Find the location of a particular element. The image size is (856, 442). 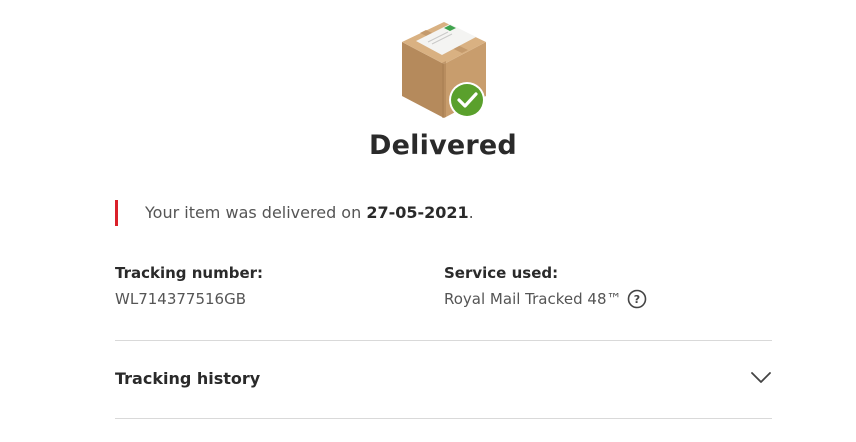

help-circle-icon: ? is located at coordinates (637, 299).